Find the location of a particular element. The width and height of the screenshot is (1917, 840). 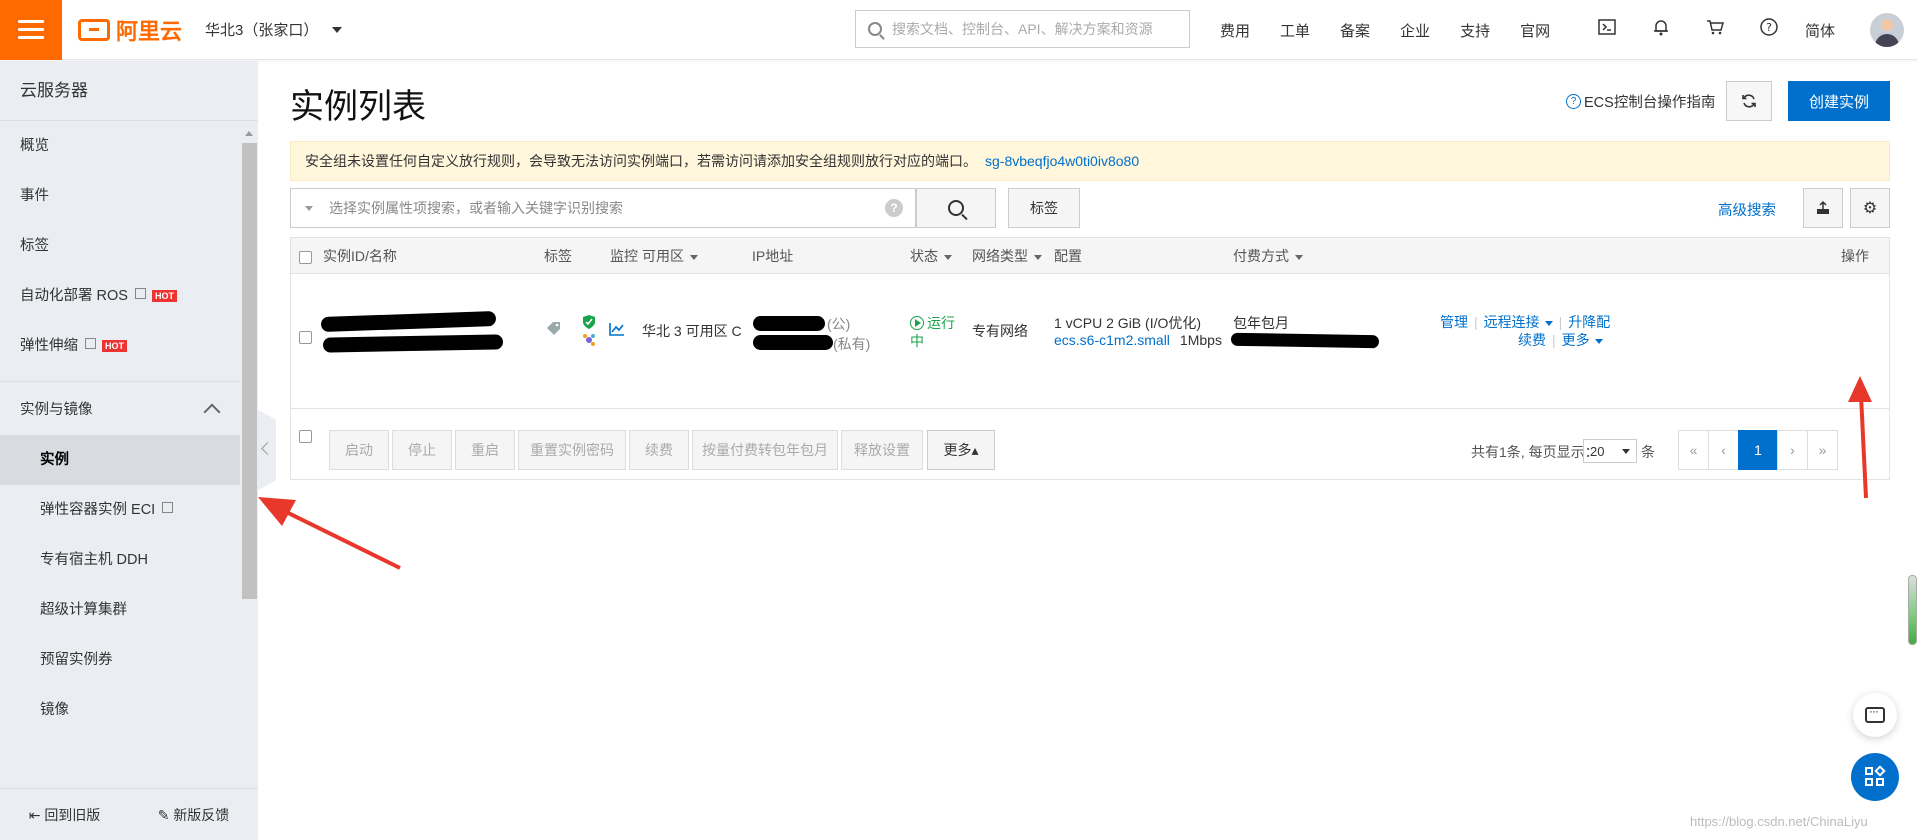

nav-icp: 备案 is located at coordinates (1355, 30).